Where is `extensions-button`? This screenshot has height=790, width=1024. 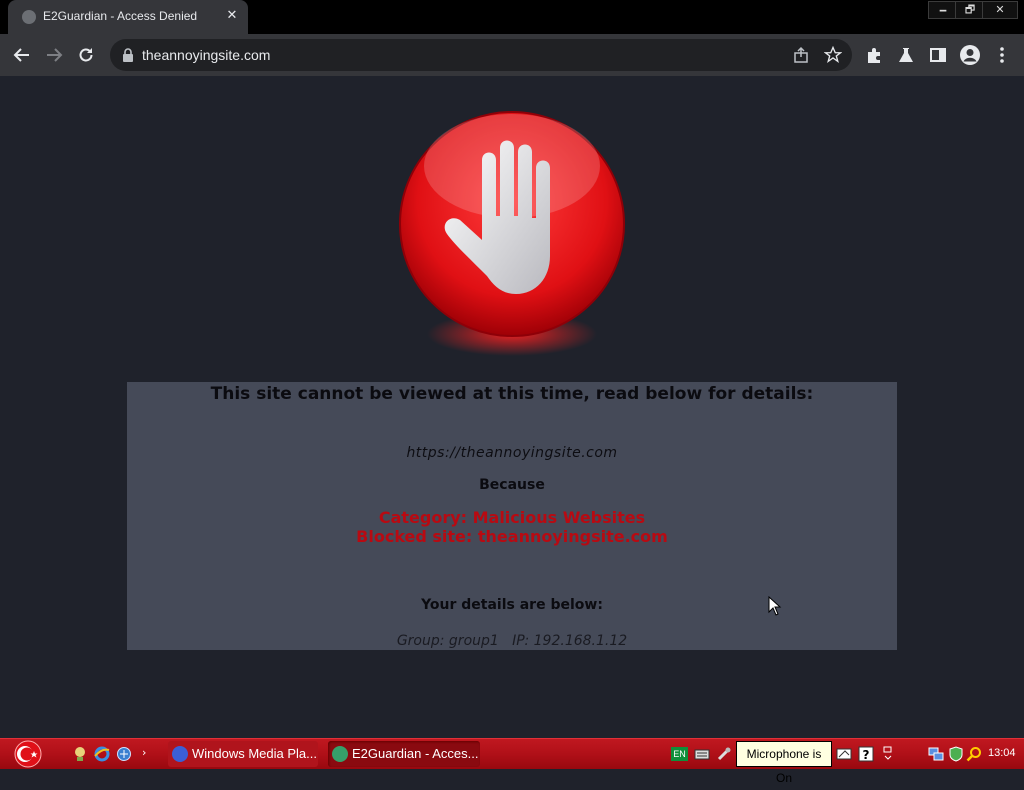 extensions-button is located at coordinates (874, 55).